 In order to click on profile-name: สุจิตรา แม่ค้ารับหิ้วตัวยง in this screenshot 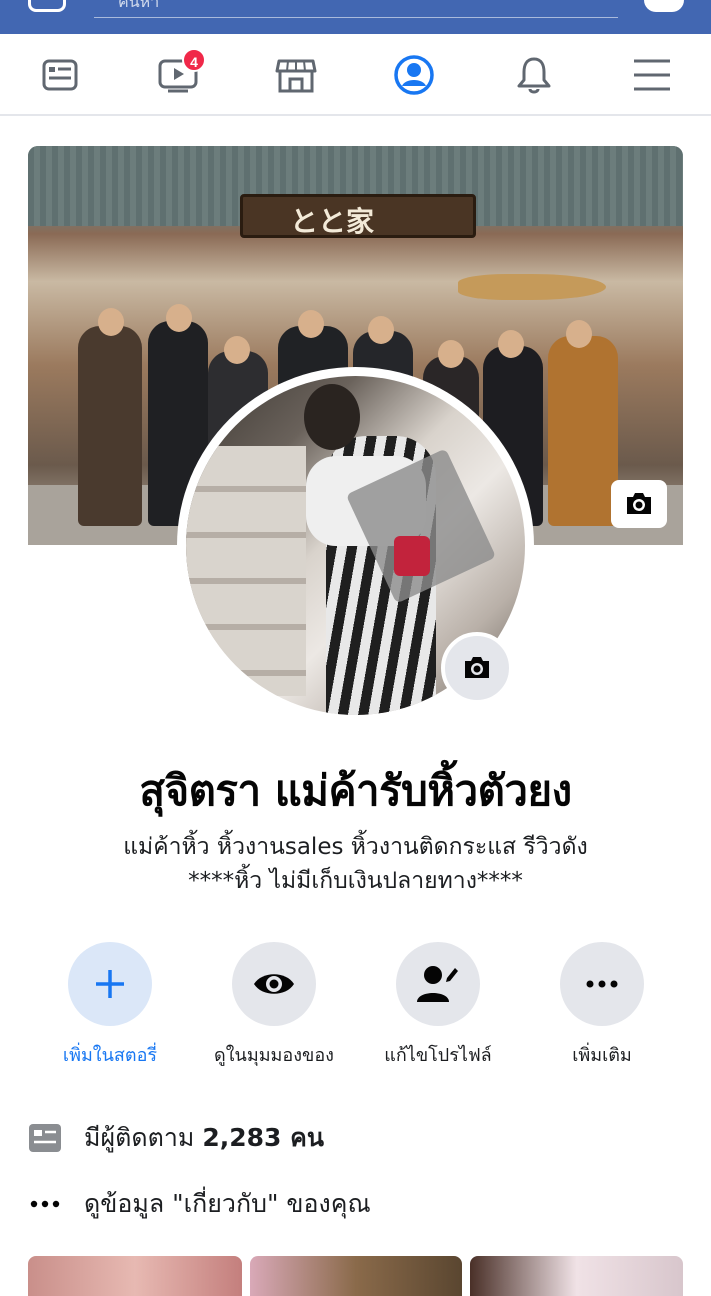, I will do `click(355, 790)`.